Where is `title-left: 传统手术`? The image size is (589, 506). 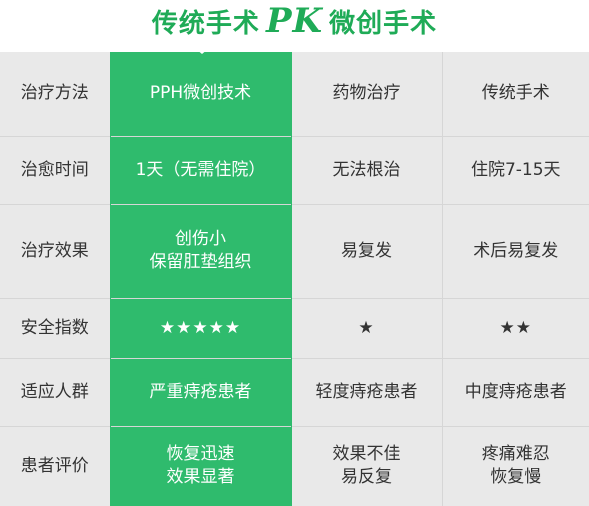
title-left: 传统手术 is located at coordinates (205, 24).